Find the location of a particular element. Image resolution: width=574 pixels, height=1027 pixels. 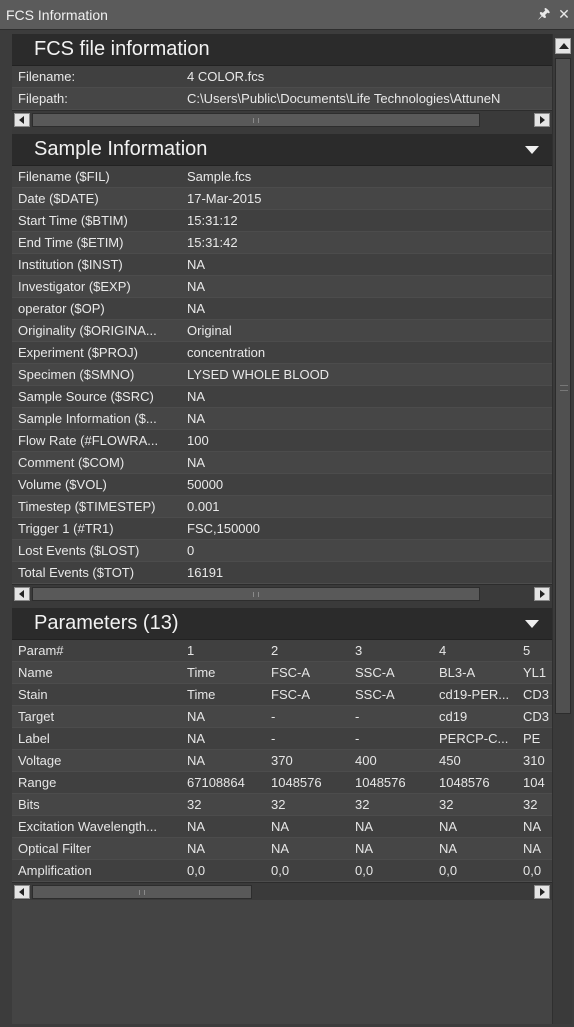

table-row: Comment ($COM) NA is located at coordinates (282, 463).